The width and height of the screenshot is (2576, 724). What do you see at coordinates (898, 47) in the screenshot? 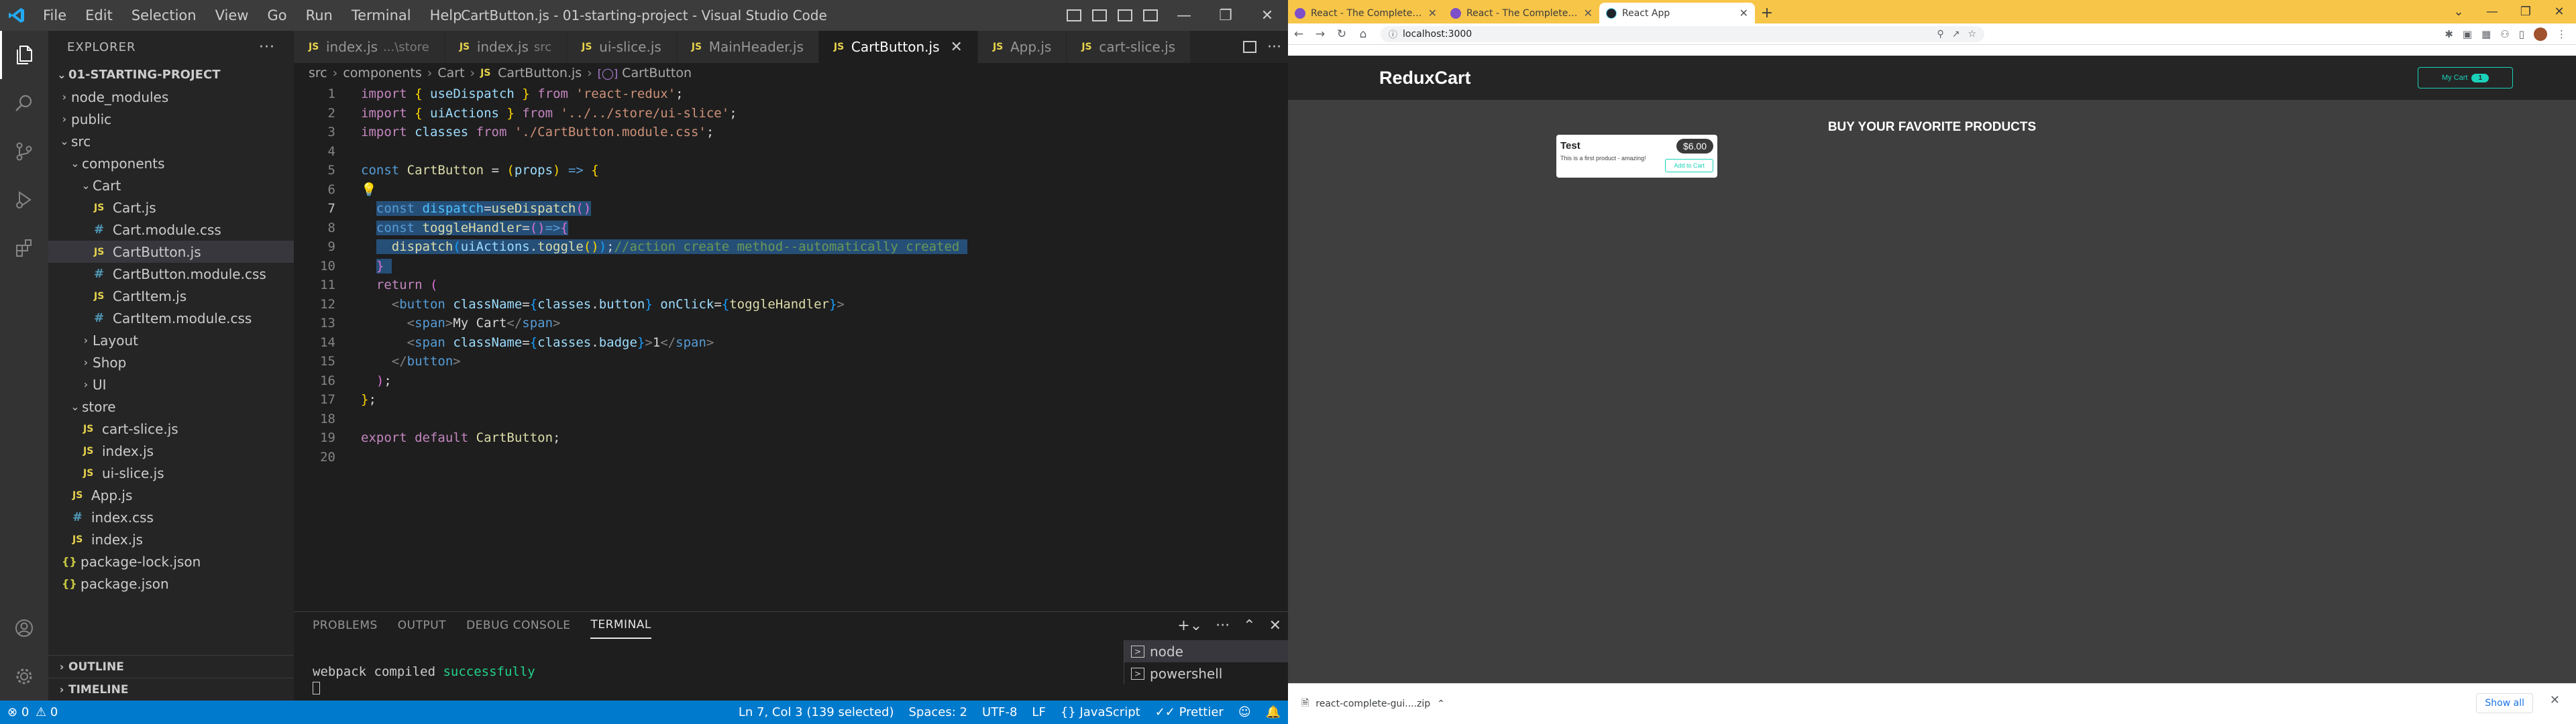
I see `editor-tab-active: JS CartButton.js ✕` at bounding box center [898, 47].